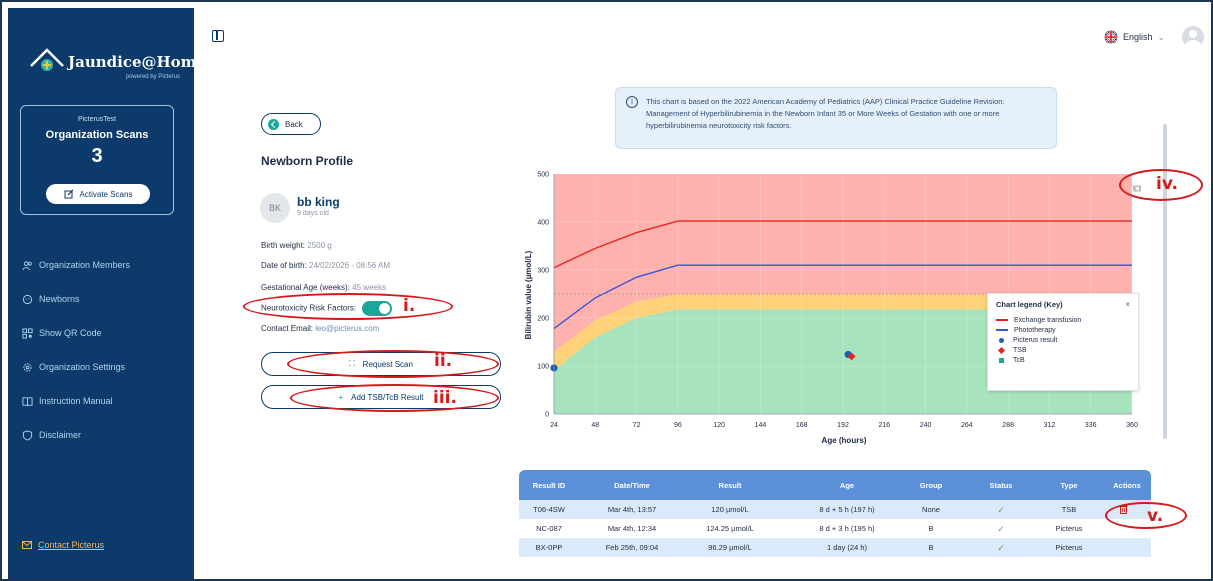 The width and height of the screenshot is (1213, 581). I want to click on sidebar-toggle-icon, so click(218, 36).